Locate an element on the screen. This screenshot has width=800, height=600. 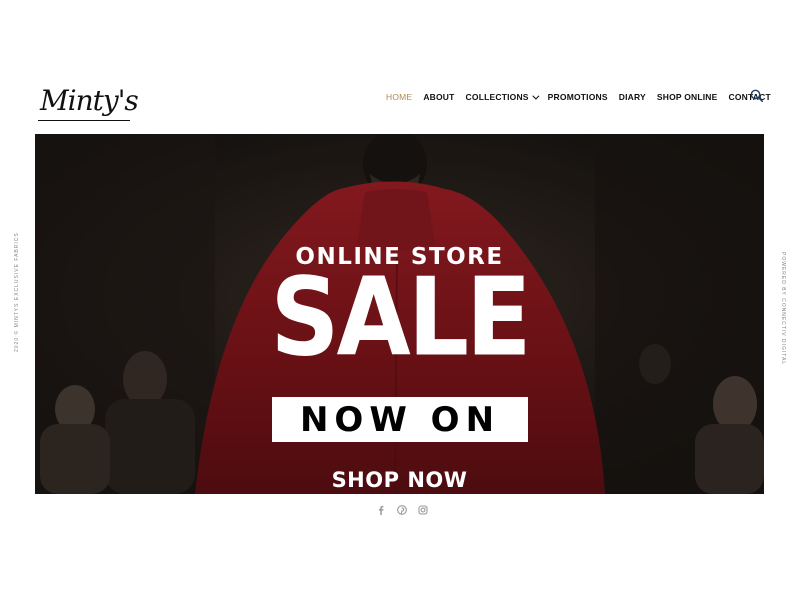
nav-item-shop-online: SHOP ONLINE is located at coordinates (687, 97).